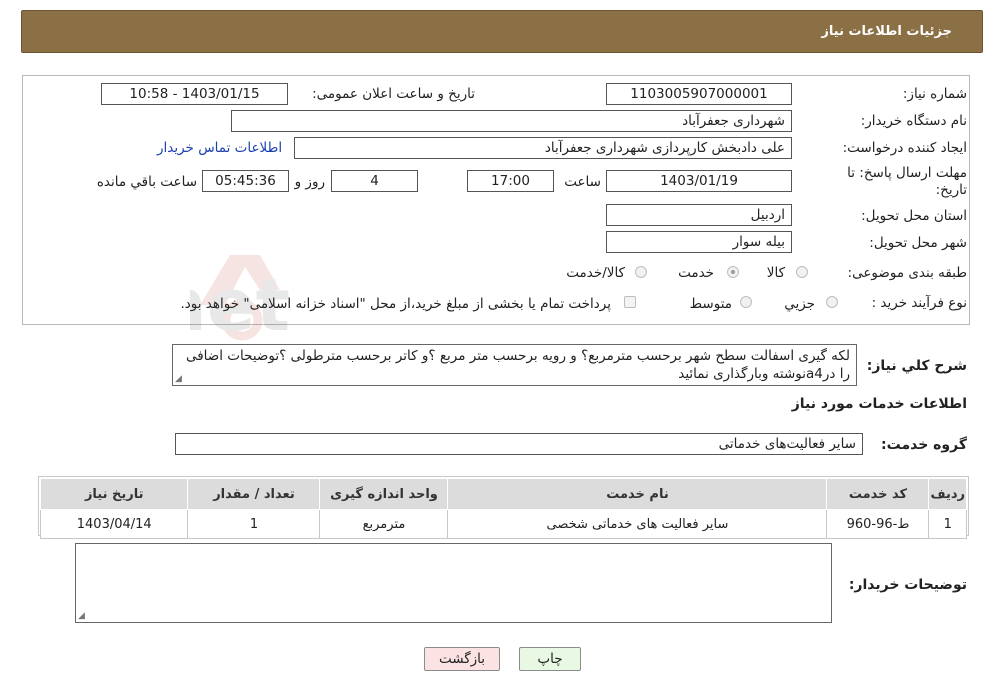 This screenshot has width=985, height=691. I want to click on col-quantity: تعداد / مقدار, so click(254, 494).